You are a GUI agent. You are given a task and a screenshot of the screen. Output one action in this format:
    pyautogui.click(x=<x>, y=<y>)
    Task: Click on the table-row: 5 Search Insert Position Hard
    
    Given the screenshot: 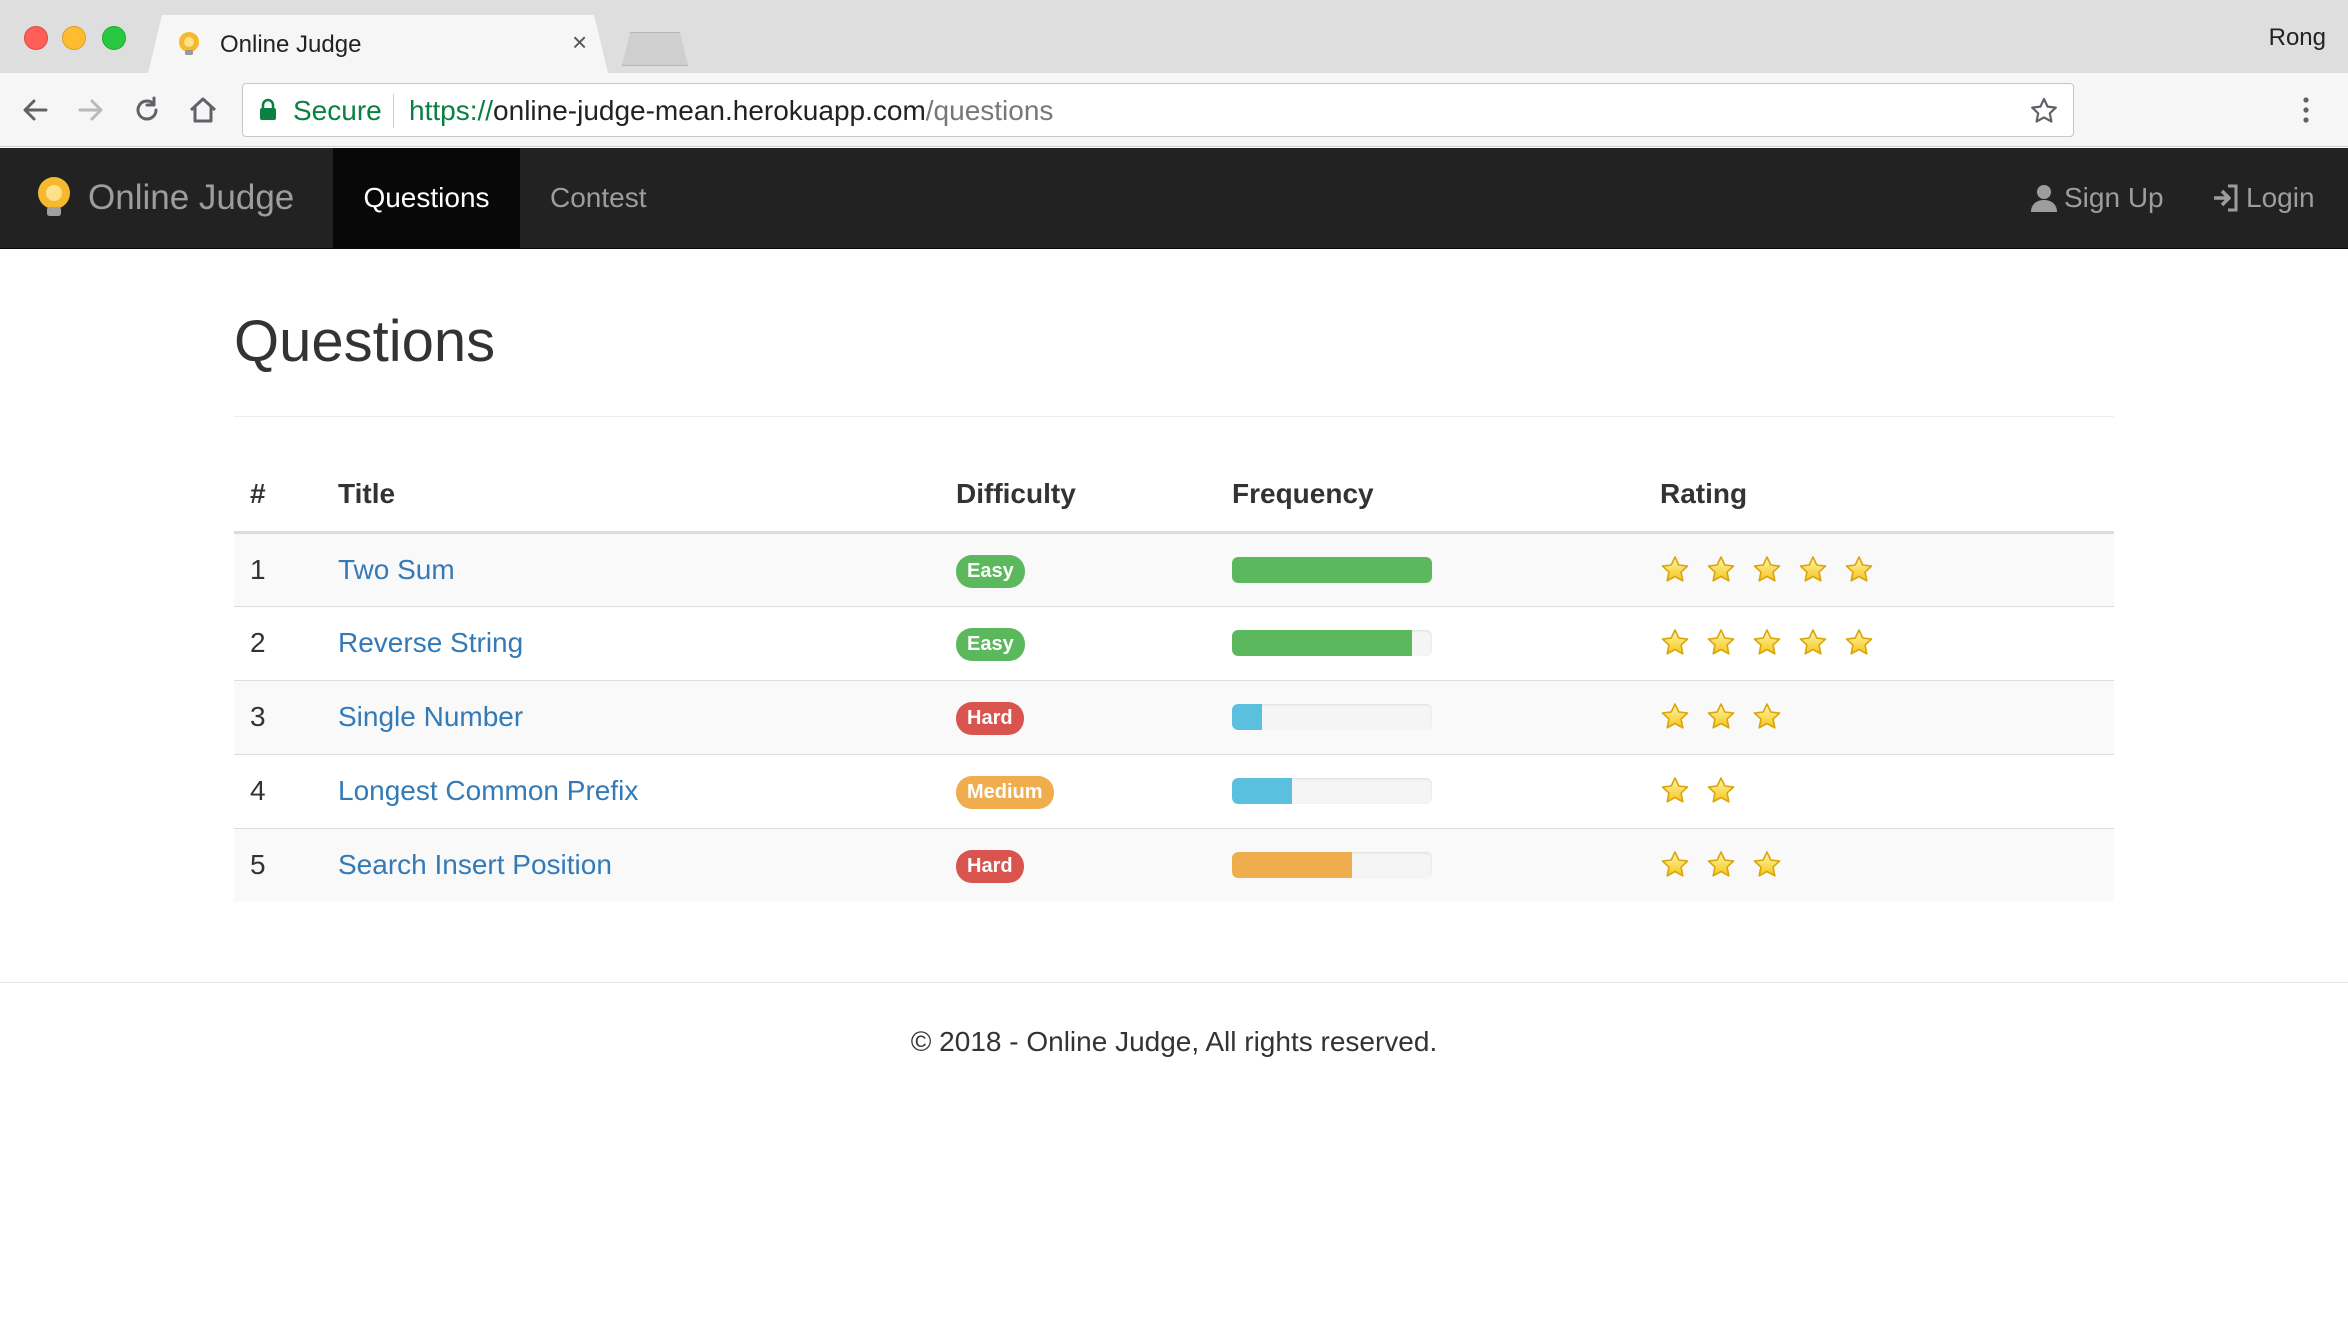 What is the action you would take?
    pyautogui.click(x=1174, y=865)
    